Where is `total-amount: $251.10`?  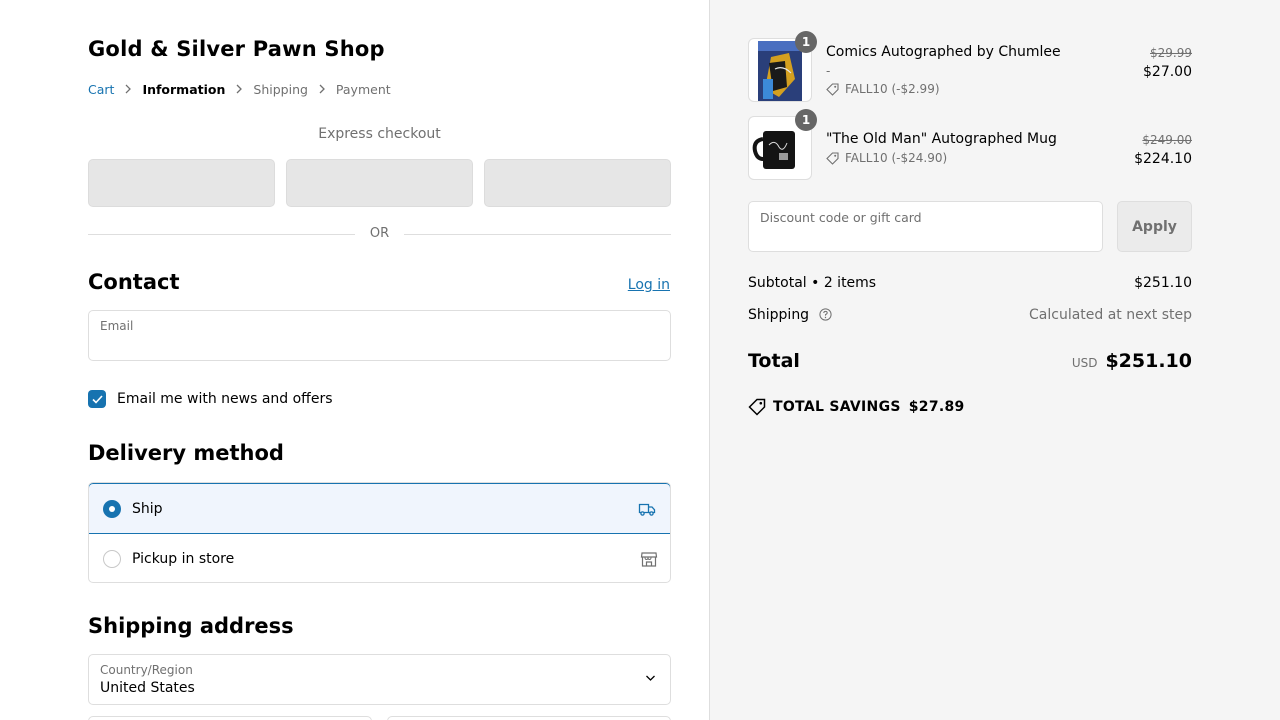 total-amount: $251.10 is located at coordinates (1148, 361).